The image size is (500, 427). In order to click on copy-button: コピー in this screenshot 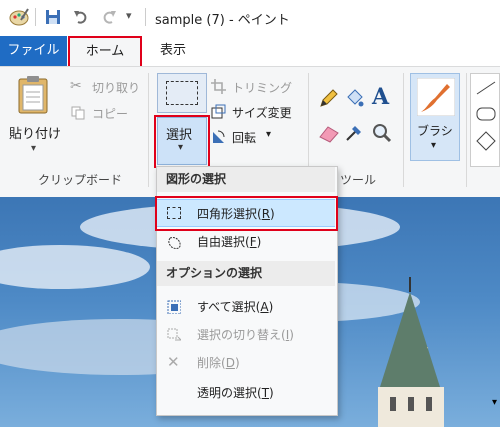, I will do `click(110, 113)`.